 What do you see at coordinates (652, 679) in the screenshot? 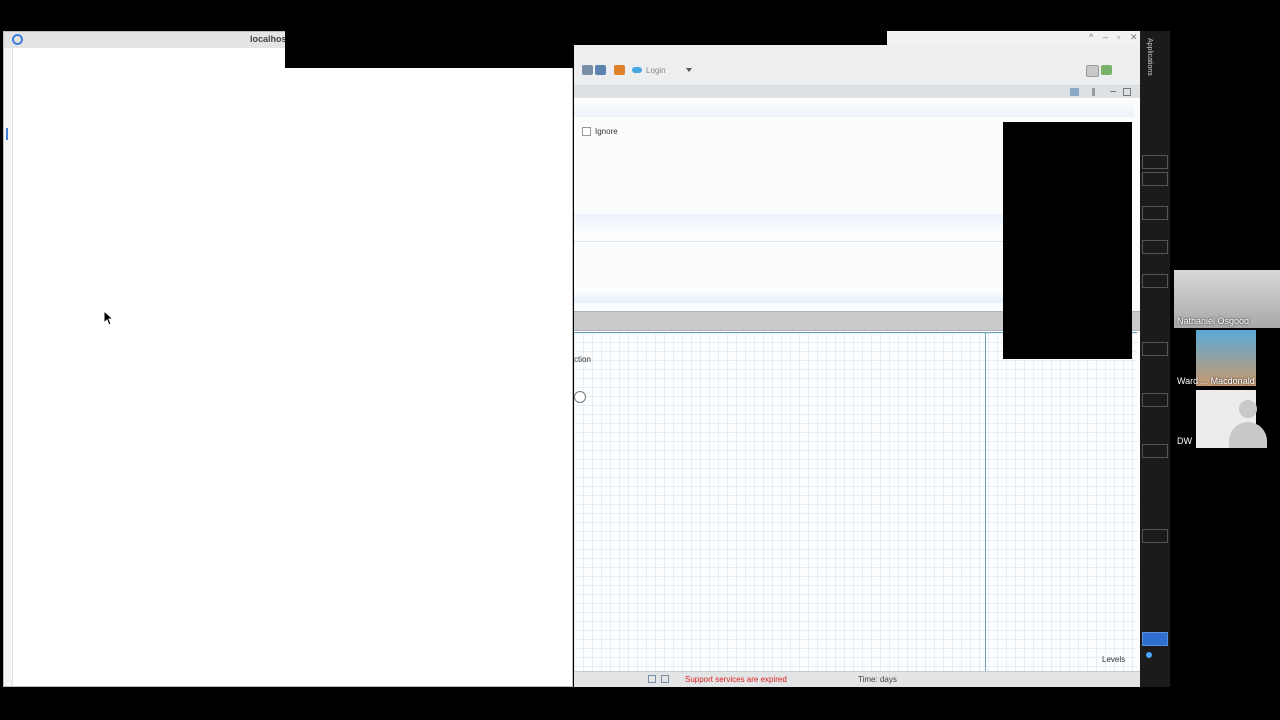
I see `console-icon` at bounding box center [652, 679].